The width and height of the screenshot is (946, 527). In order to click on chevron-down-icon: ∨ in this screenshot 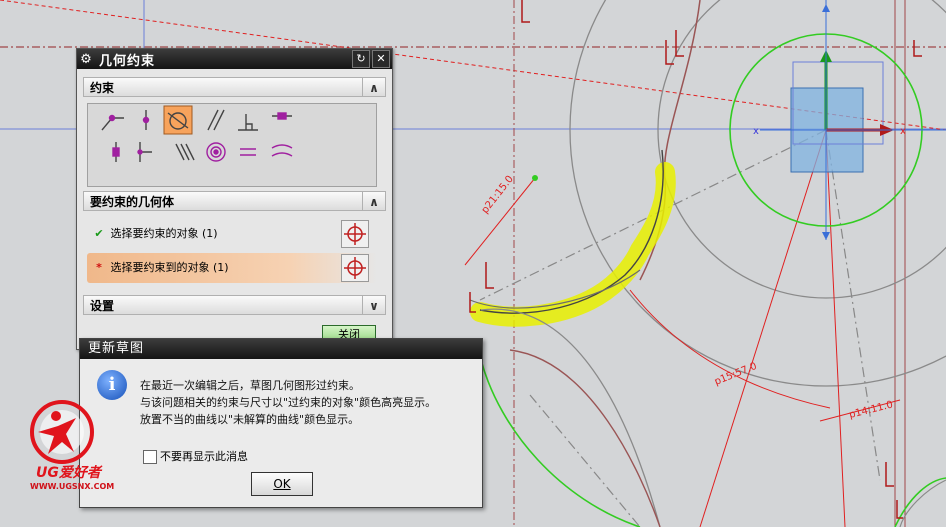, I will do `click(373, 305)`.